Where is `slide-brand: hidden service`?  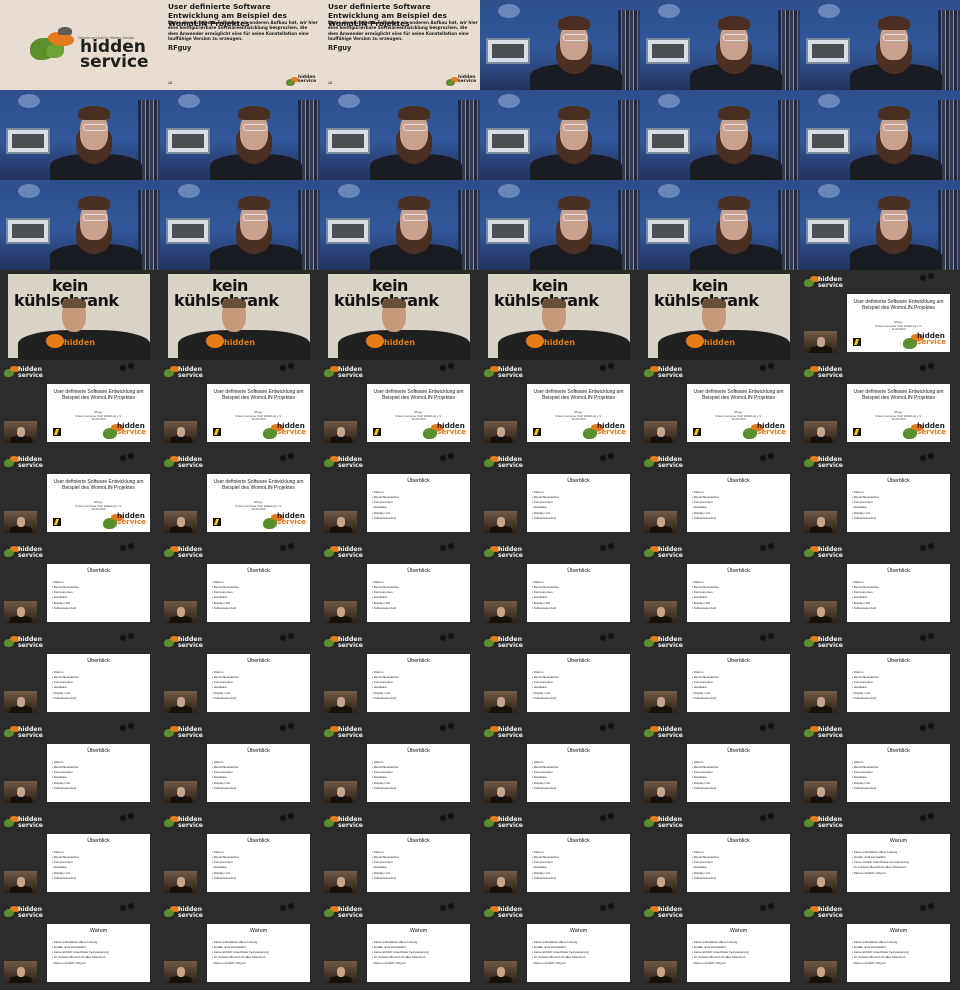
slide-brand: hidden service is located at coordinates (931, 339).